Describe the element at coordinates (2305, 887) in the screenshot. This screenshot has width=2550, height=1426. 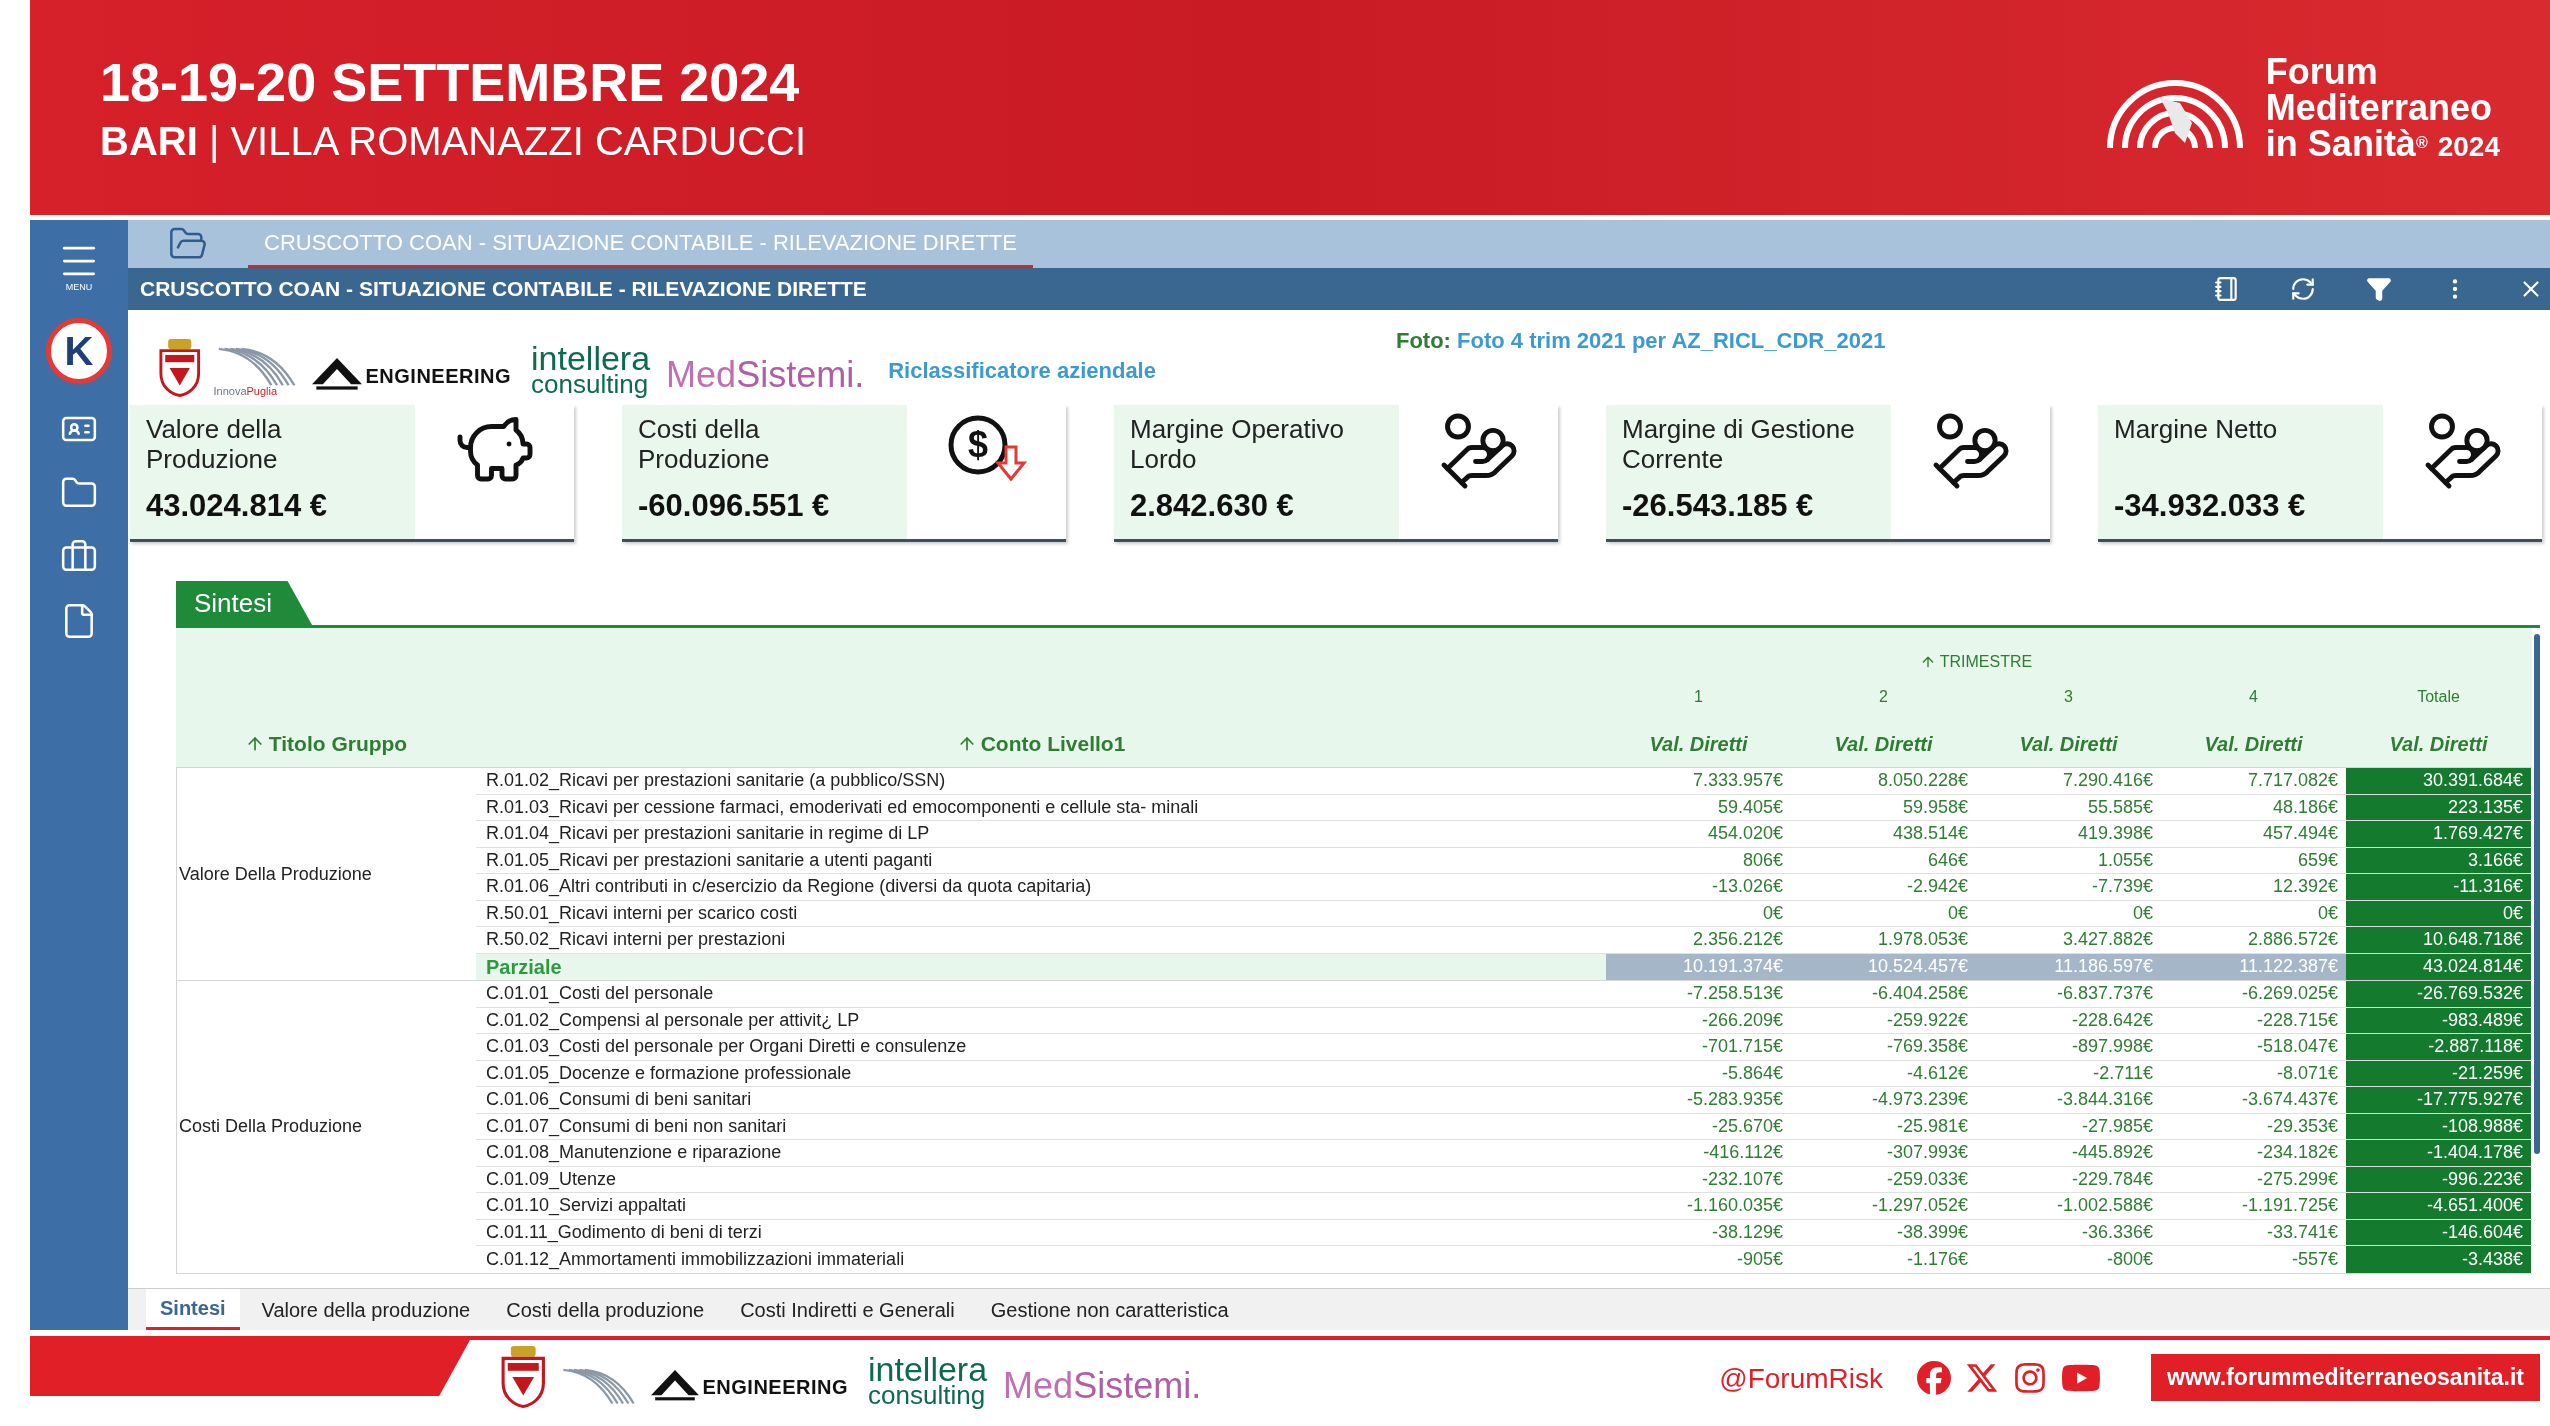
I see `value-cell-text: 12.392€` at that location.